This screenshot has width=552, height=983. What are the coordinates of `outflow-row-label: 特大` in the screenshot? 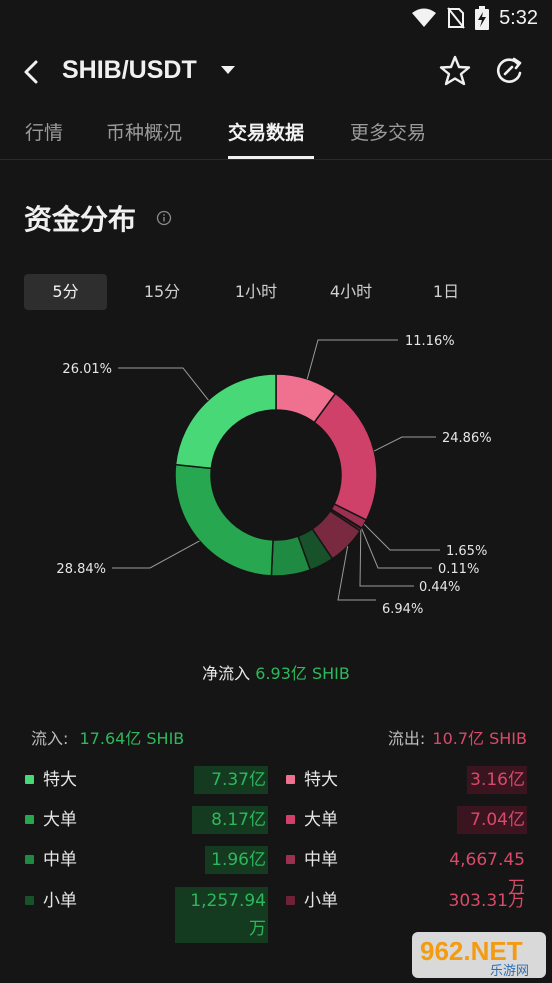 It's located at (321, 780).